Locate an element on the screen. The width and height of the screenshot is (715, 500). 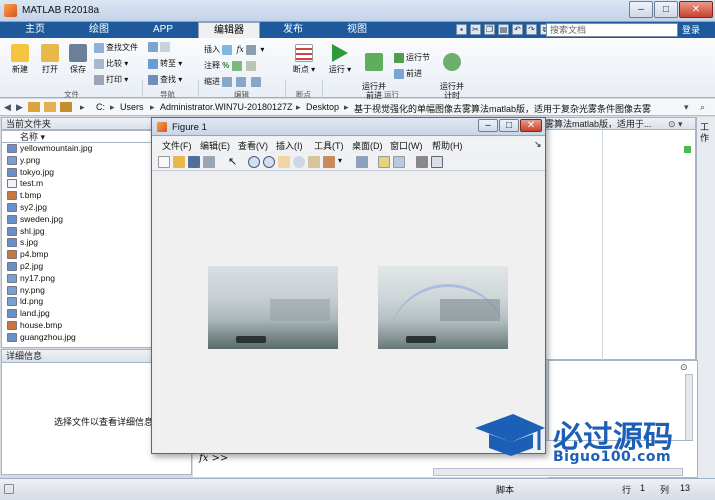
path-search-icon: ⌕ is located at coordinates (702, 107).